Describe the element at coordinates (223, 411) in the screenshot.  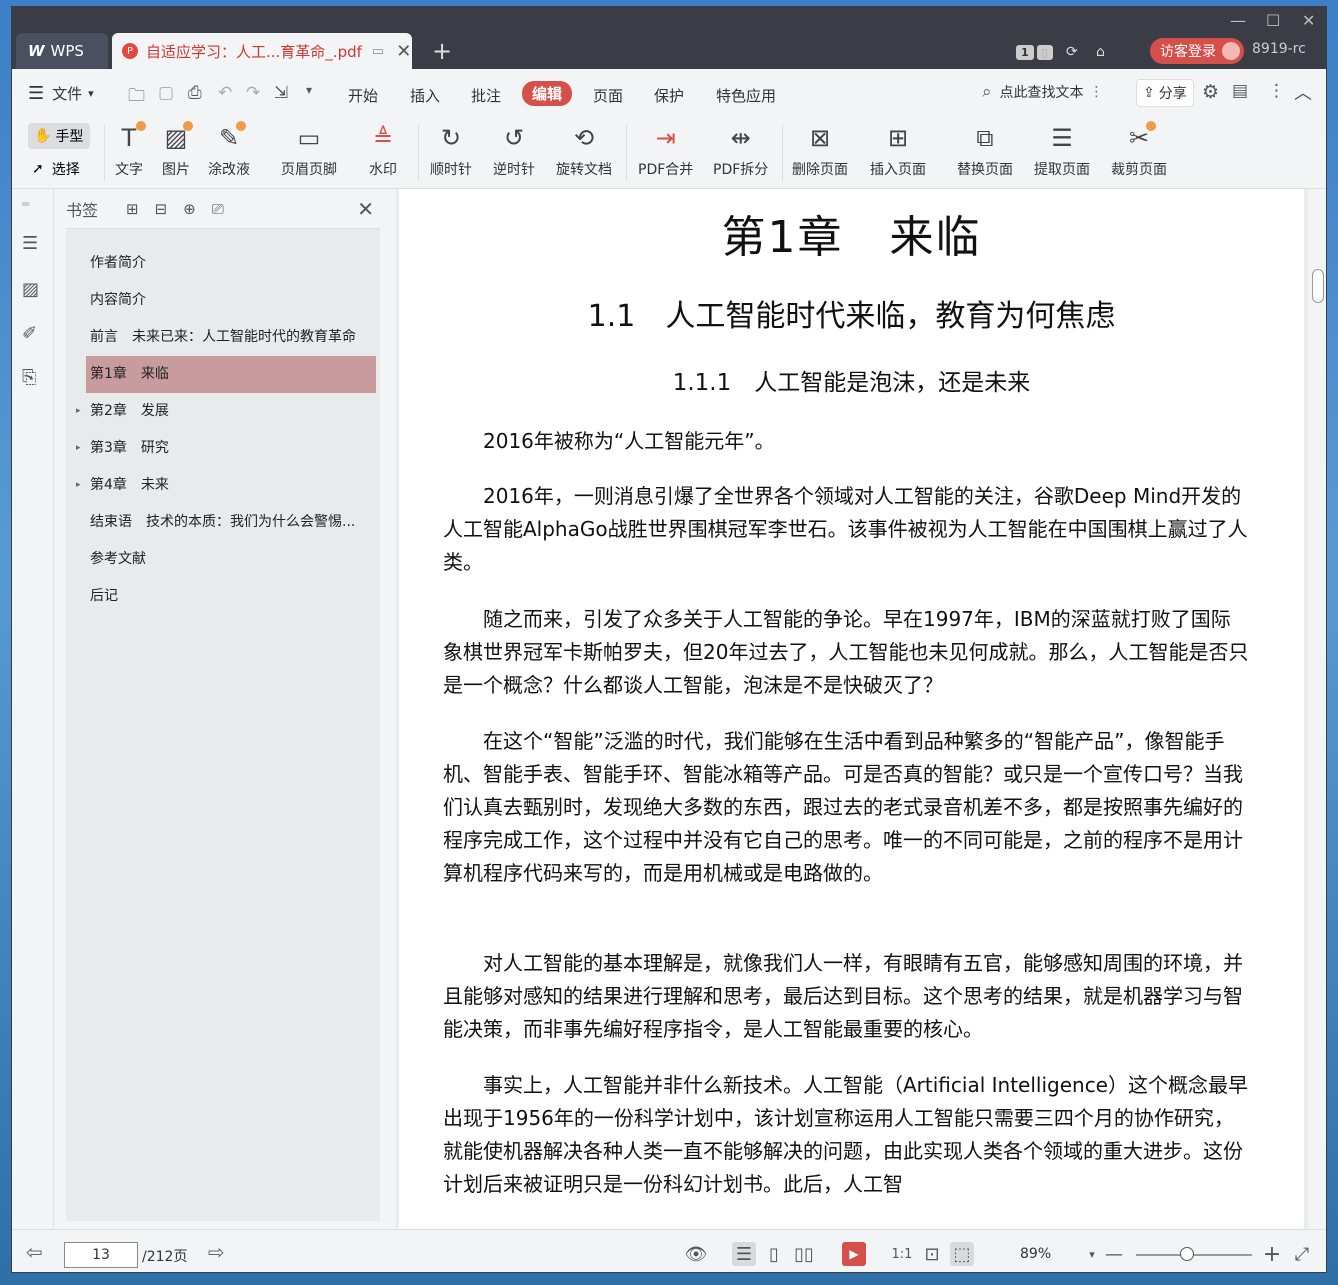
I see `bookmark-item: ▸ 第2章 发展` at that location.